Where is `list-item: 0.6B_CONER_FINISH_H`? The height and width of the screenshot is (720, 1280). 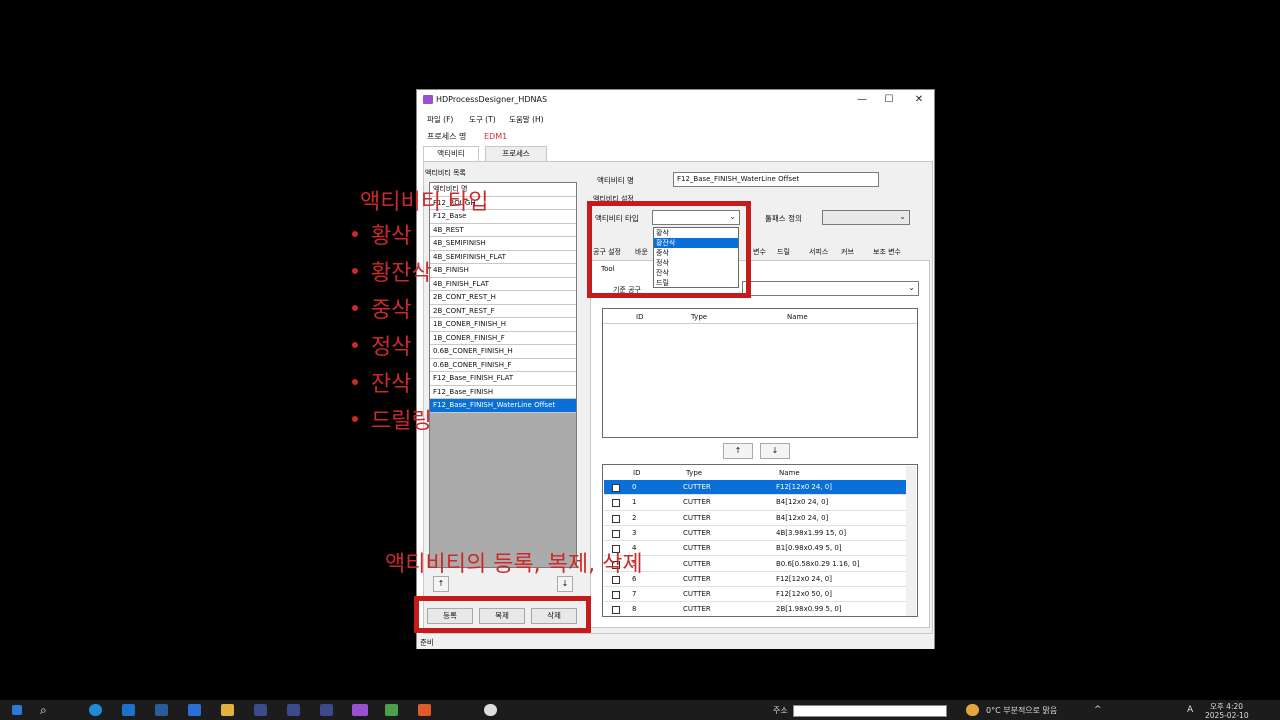 list-item: 0.6B_CONER_FINISH_H is located at coordinates (503, 352).